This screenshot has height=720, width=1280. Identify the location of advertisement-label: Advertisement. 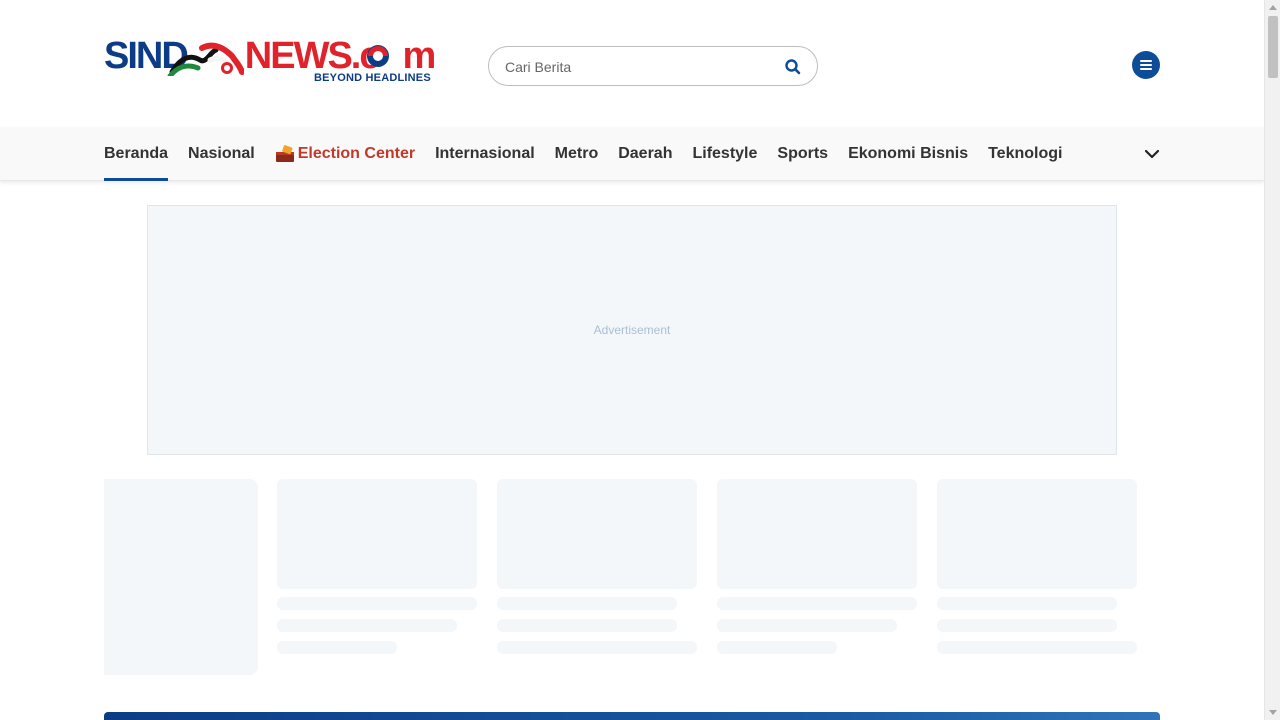
(632, 330).